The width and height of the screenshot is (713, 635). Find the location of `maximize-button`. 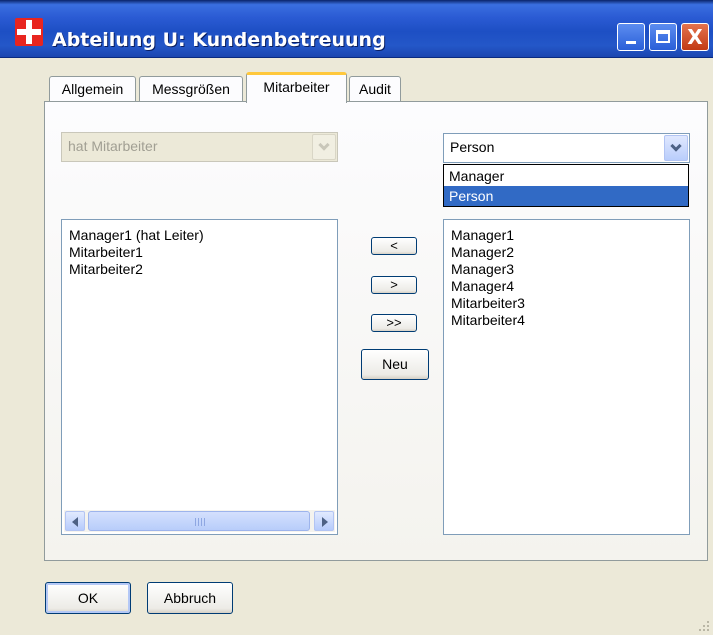

maximize-button is located at coordinates (663, 37).